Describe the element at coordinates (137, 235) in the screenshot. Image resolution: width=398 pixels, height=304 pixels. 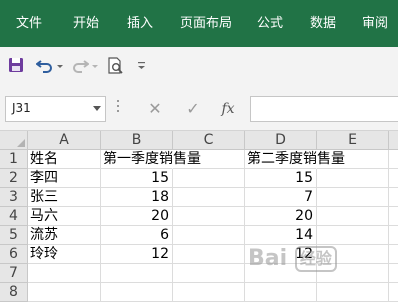
I see `cell-b5: 6` at that location.